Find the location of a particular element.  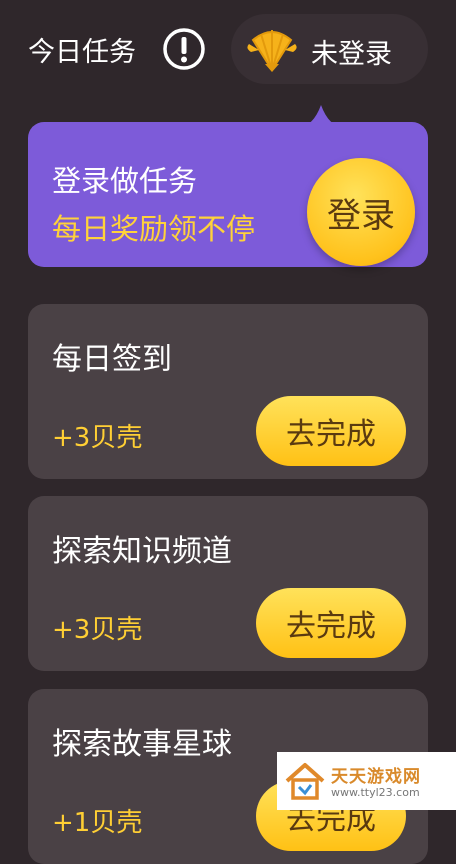

shell-icon is located at coordinates (272, 51).